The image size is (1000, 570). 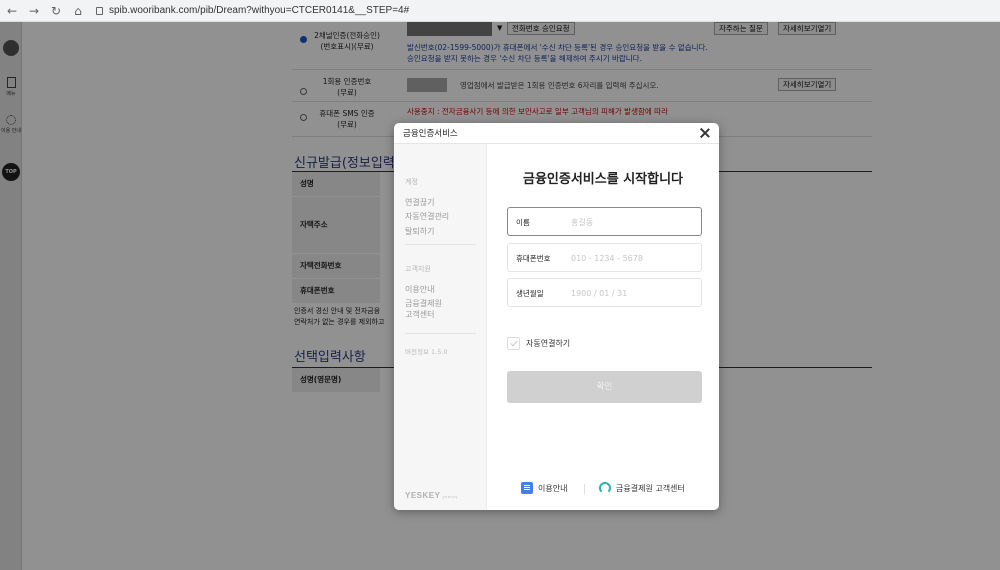 I want to click on phone-label: 휴대폰번호, so click(x=533, y=258).